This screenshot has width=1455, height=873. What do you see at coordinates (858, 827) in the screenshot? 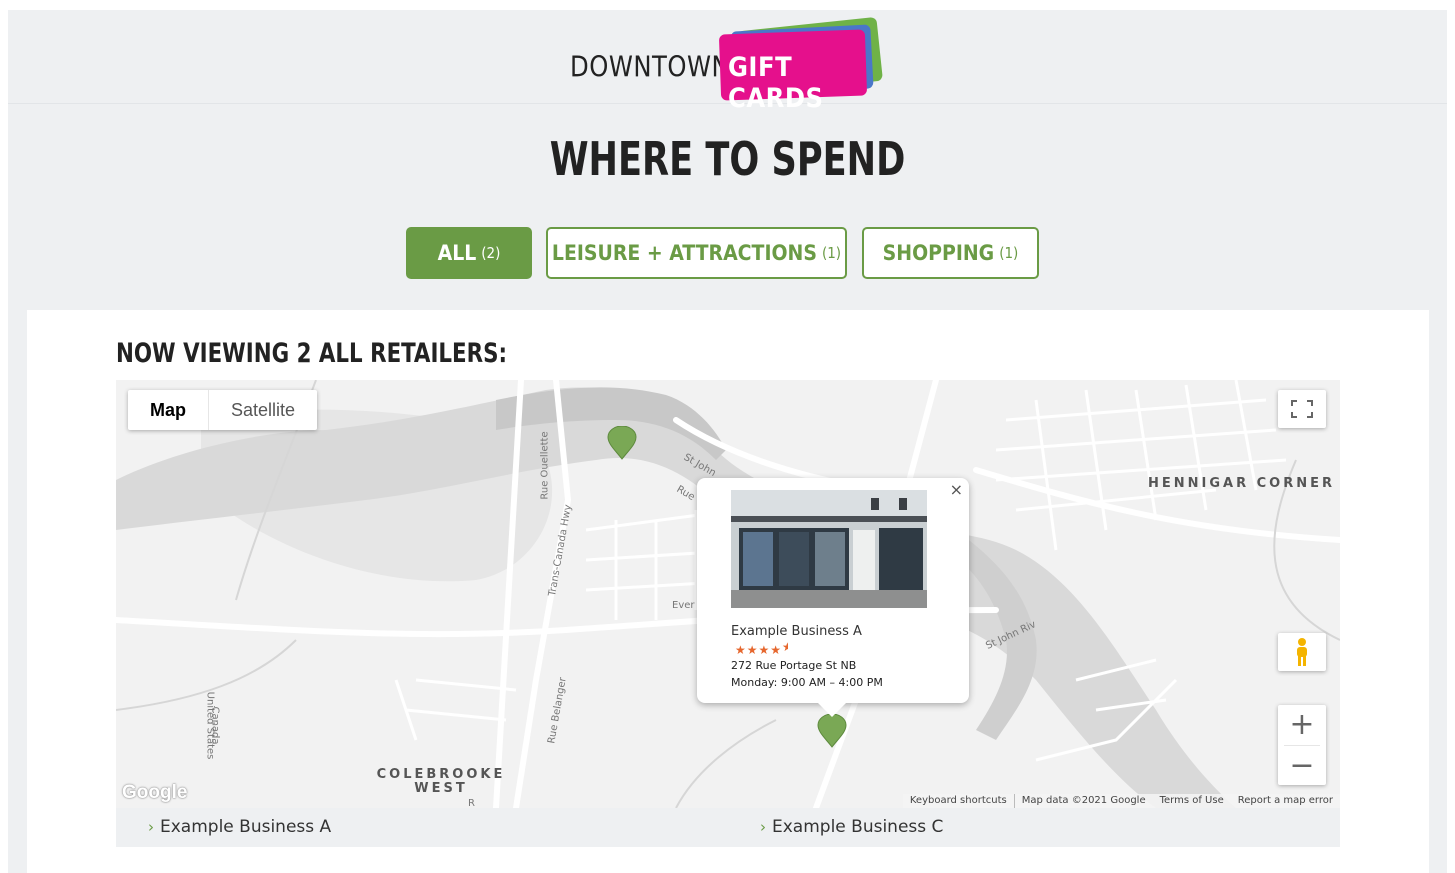
I see `business-link-label: Example Business C` at bounding box center [858, 827].